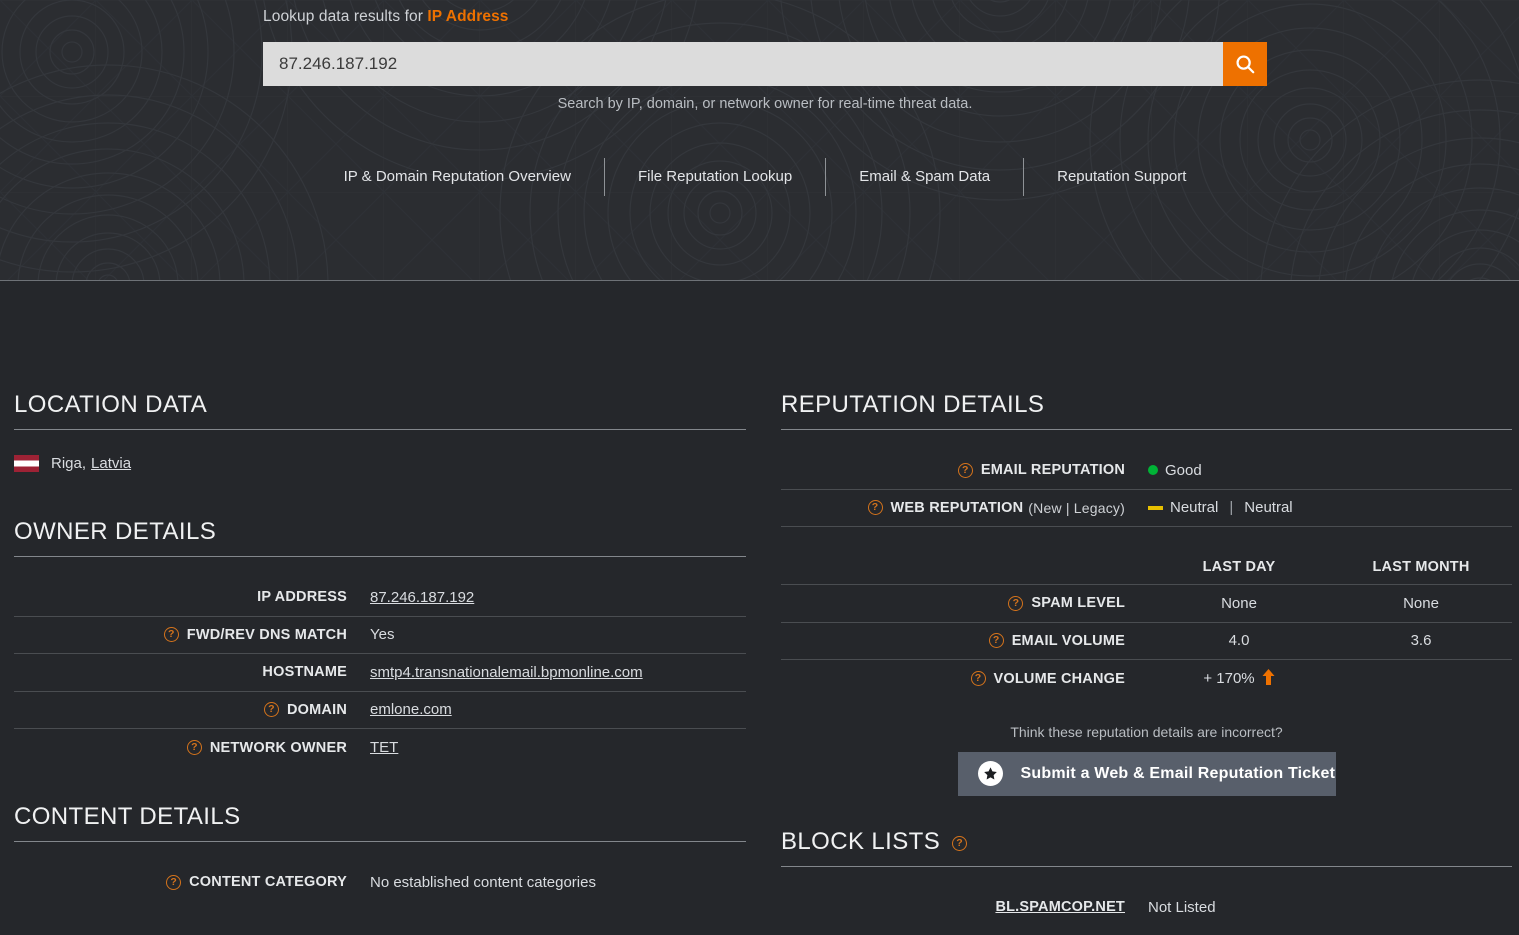 The image size is (1519, 935). I want to click on email-volume-last-month: 3.6, so click(1421, 641).